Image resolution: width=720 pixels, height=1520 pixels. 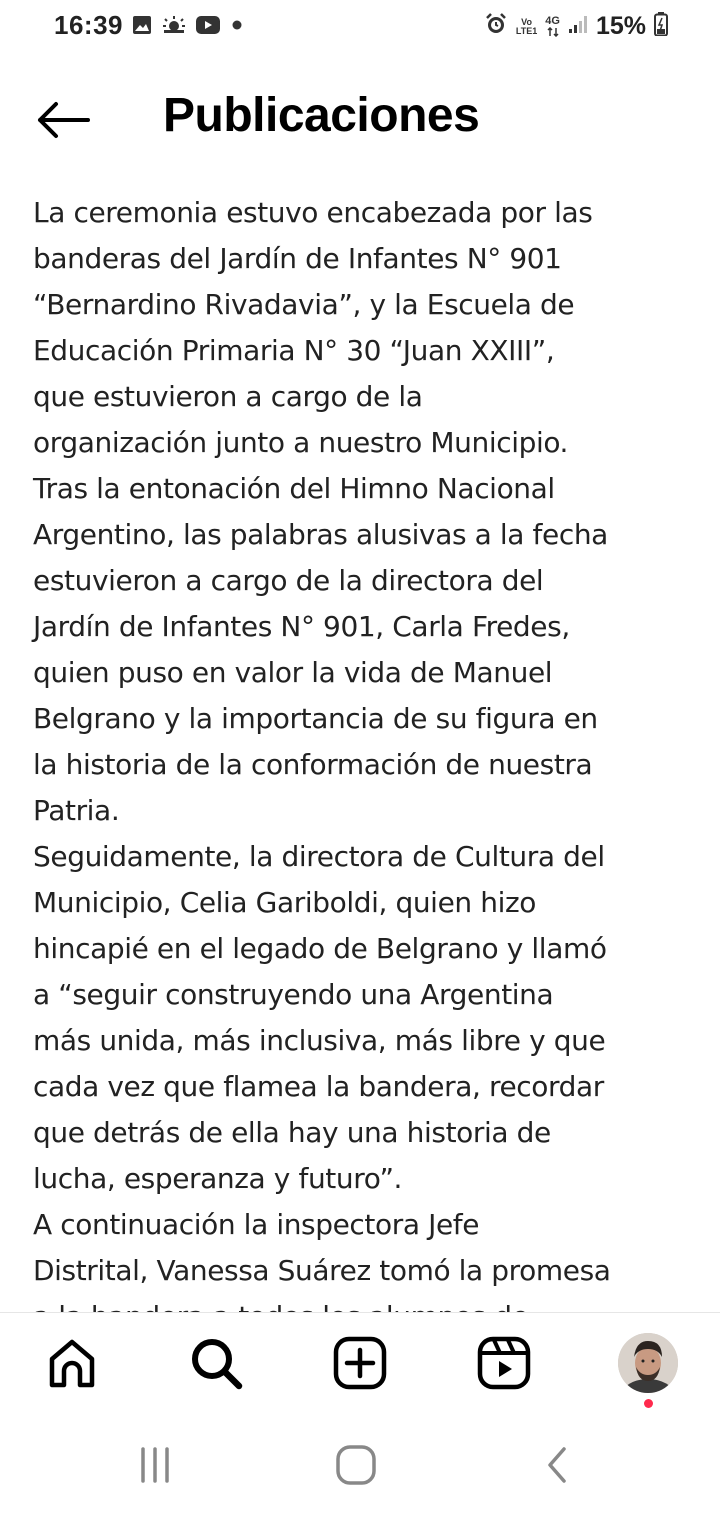 I want to click on nav-search, so click(x=216, y=1363).